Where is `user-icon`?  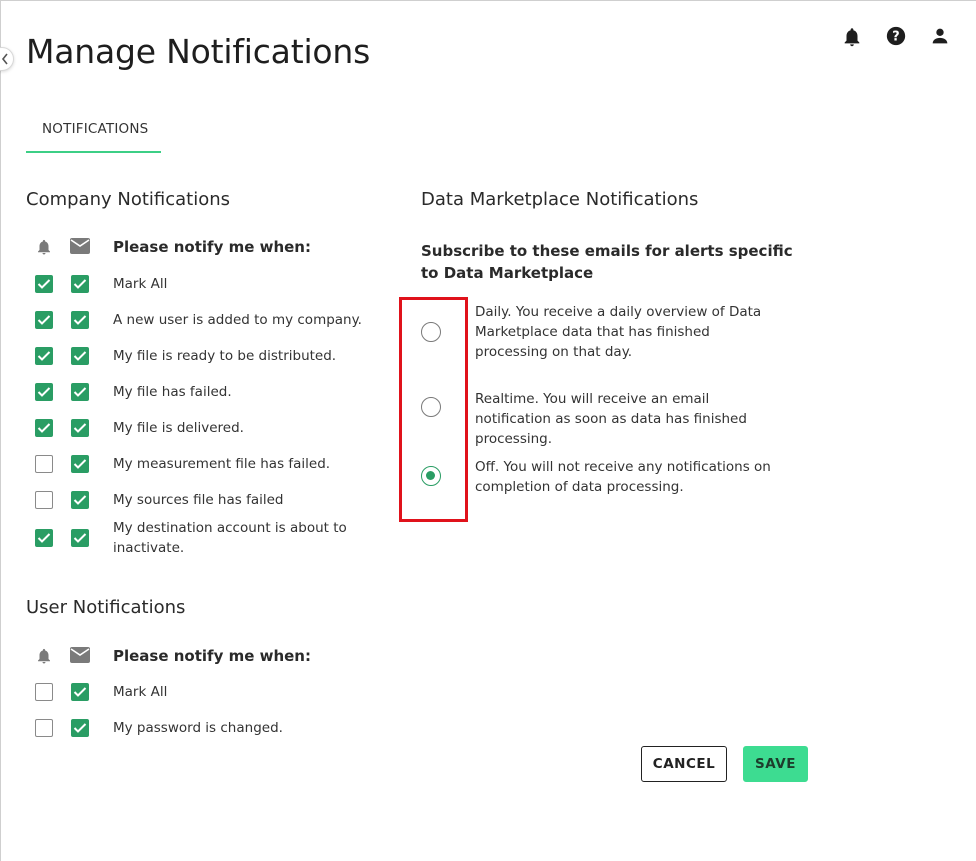
user-icon is located at coordinates (940, 36).